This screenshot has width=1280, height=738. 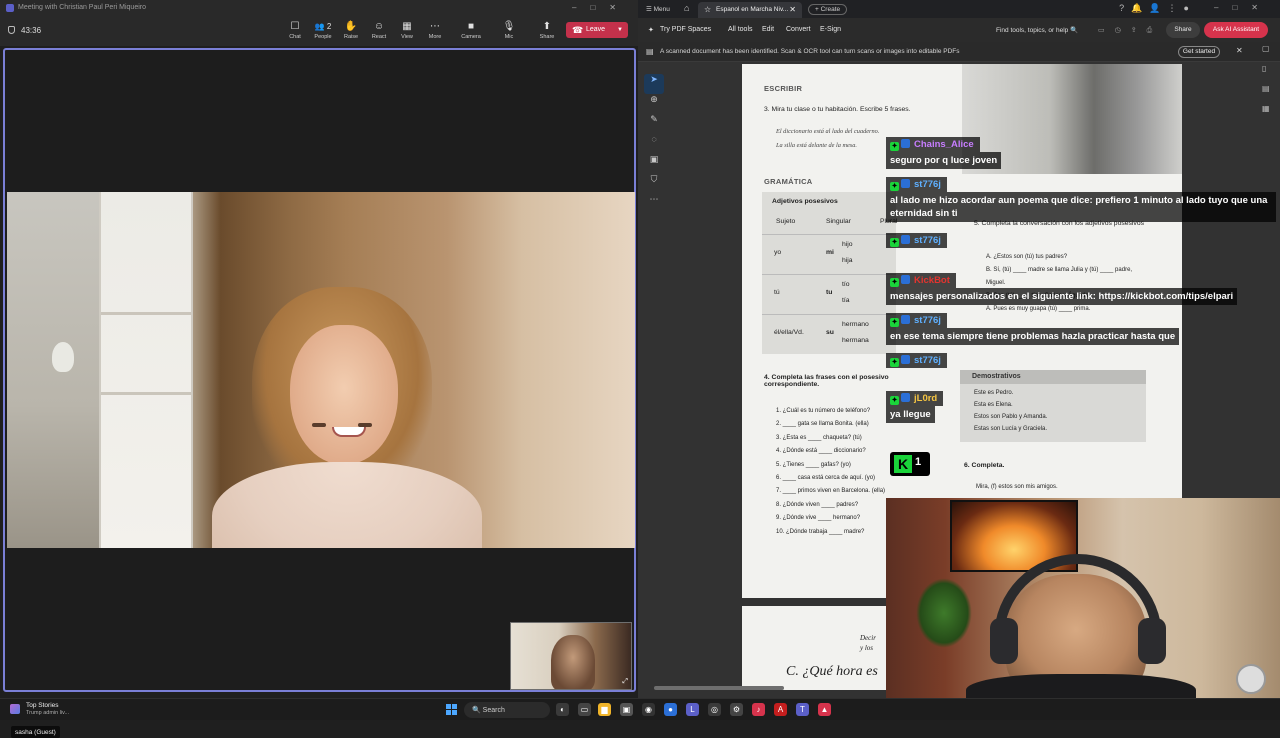 What do you see at coordinates (651, 30) in the screenshot?
I see `pdf-spaces-icon: ✦` at bounding box center [651, 30].